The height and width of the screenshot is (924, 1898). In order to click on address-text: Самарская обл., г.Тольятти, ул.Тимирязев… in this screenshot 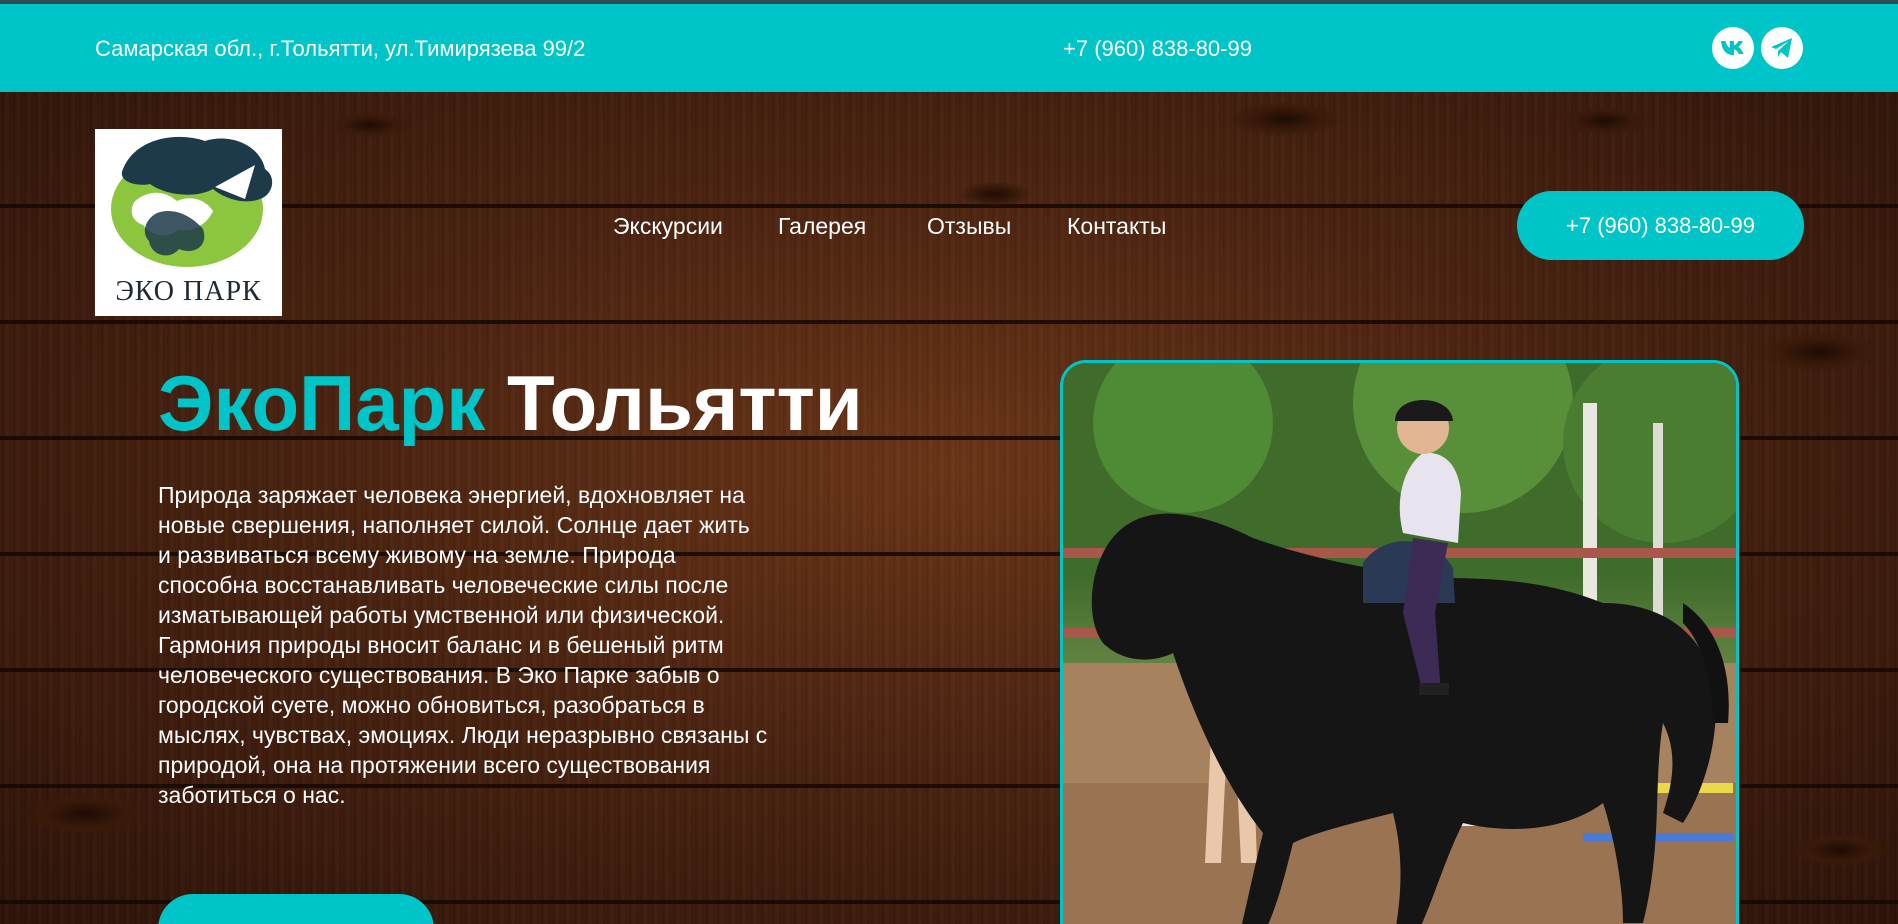, I will do `click(340, 48)`.